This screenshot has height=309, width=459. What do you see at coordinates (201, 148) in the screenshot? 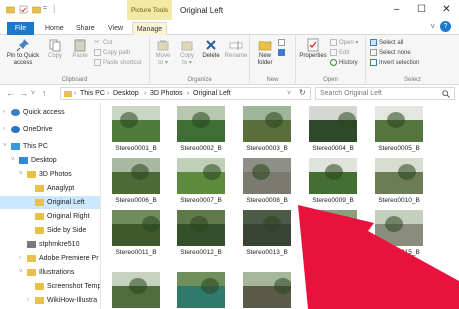
I see `file-name-label: Stereo0002_B` at bounding box center [201, 148].